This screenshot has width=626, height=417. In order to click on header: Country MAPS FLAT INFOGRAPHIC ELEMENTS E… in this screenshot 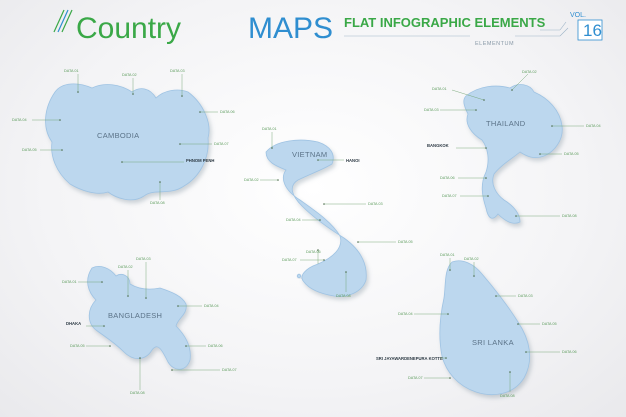, I will do `click(328, 28)`.